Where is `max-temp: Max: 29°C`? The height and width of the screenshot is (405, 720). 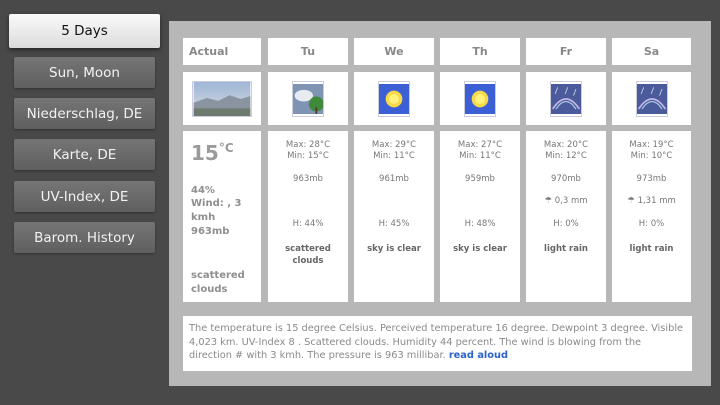 max-temp: Max: 29°C is located at coordinates (394, 145).